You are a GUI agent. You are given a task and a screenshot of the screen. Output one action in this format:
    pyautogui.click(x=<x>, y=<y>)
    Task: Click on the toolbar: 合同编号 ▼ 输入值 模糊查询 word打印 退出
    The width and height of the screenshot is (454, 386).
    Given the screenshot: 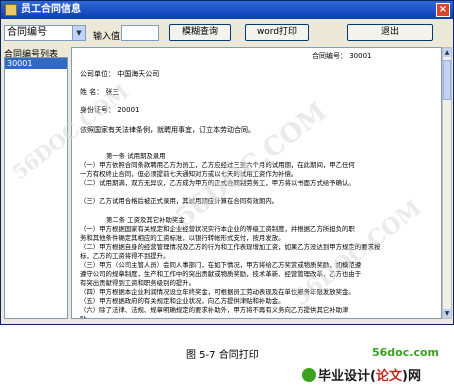 What is the action you would take?
    pyautogui.click(x=227, y=34)
    